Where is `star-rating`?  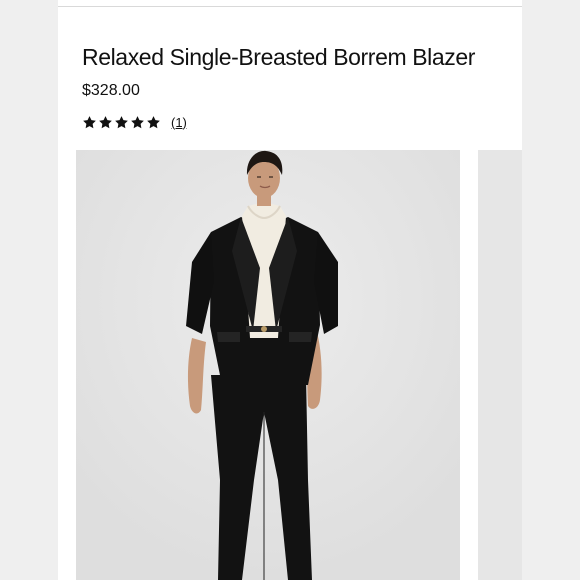 star-rating is located at coordinates (121, 122).